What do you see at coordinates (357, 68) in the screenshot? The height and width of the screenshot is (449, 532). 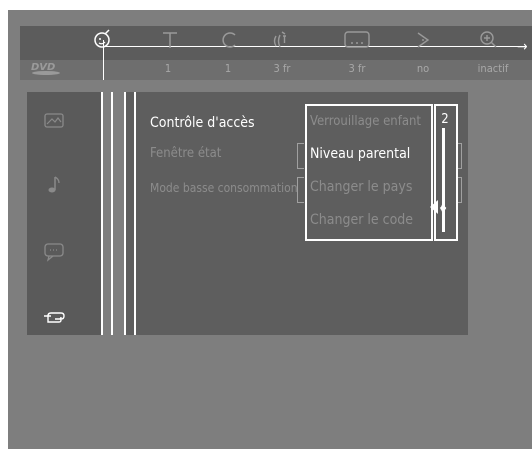 I see `subtitle-value: 3 fr` at bounding box center [357, 68].